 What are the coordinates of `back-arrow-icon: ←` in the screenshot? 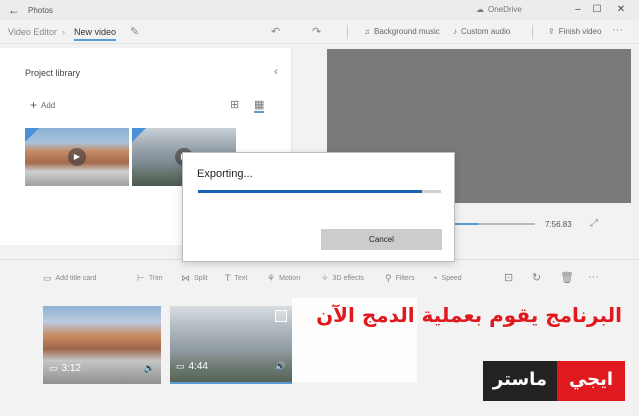 It's located at (14, 10).